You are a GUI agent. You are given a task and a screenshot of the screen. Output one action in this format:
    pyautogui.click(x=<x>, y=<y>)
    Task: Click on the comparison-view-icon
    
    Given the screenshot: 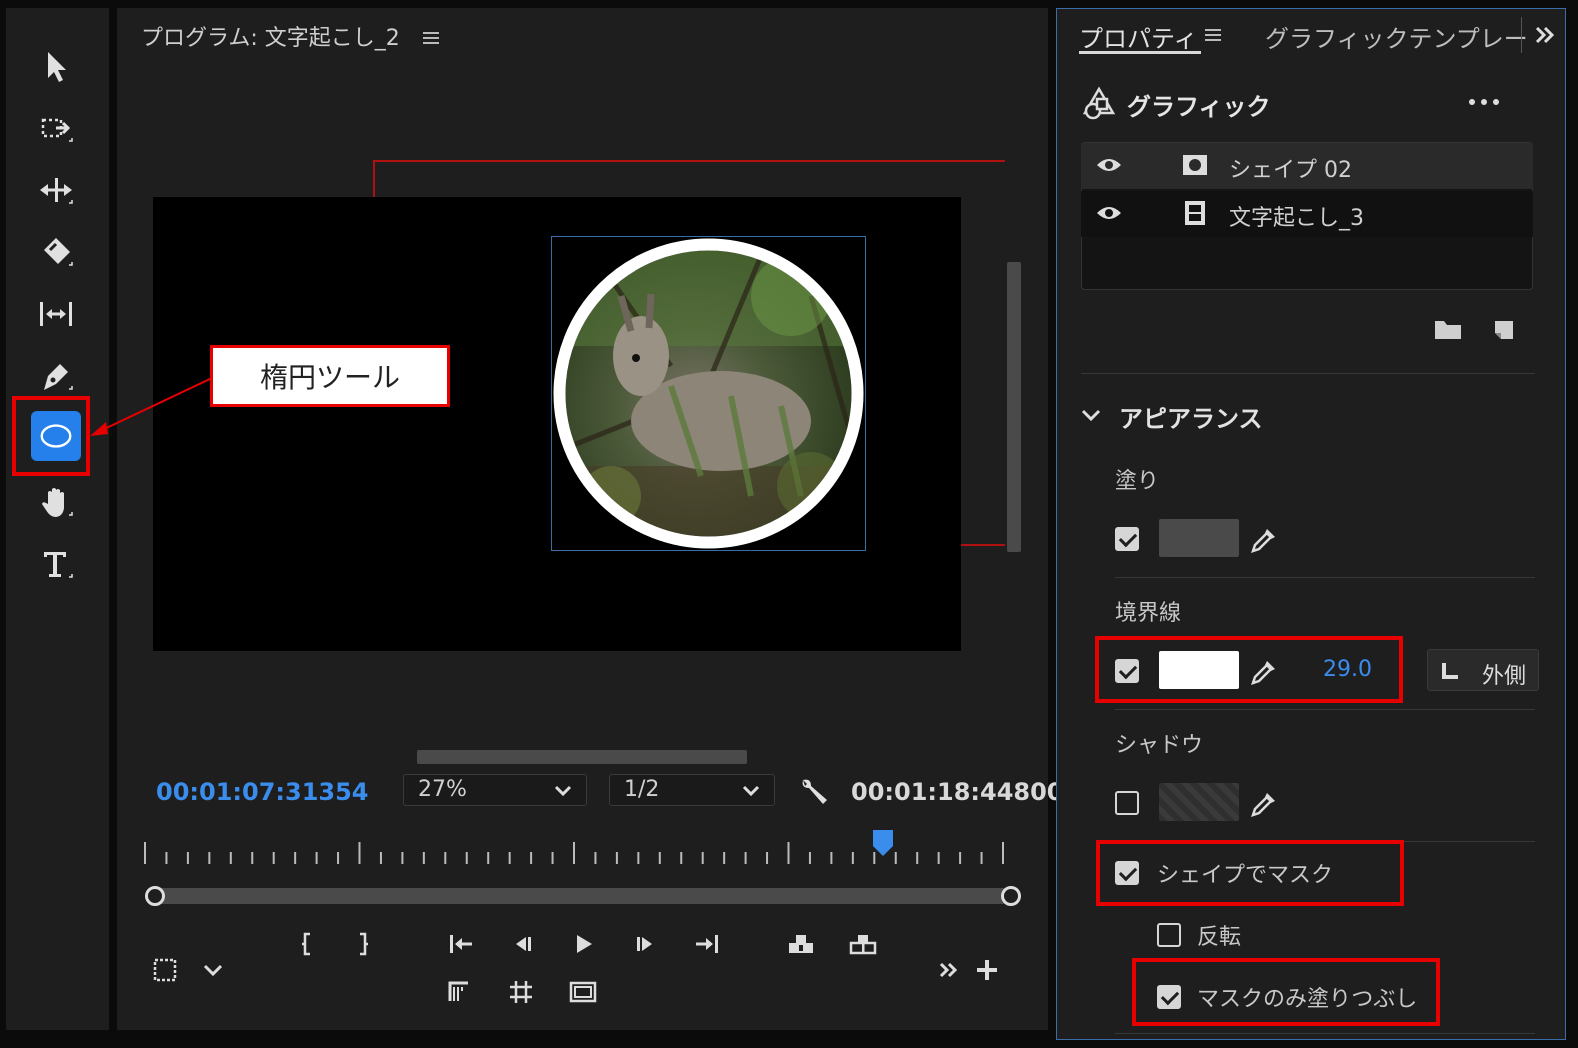 What is the action you would take?
    pyautogui.click(x=583, y=992)
    